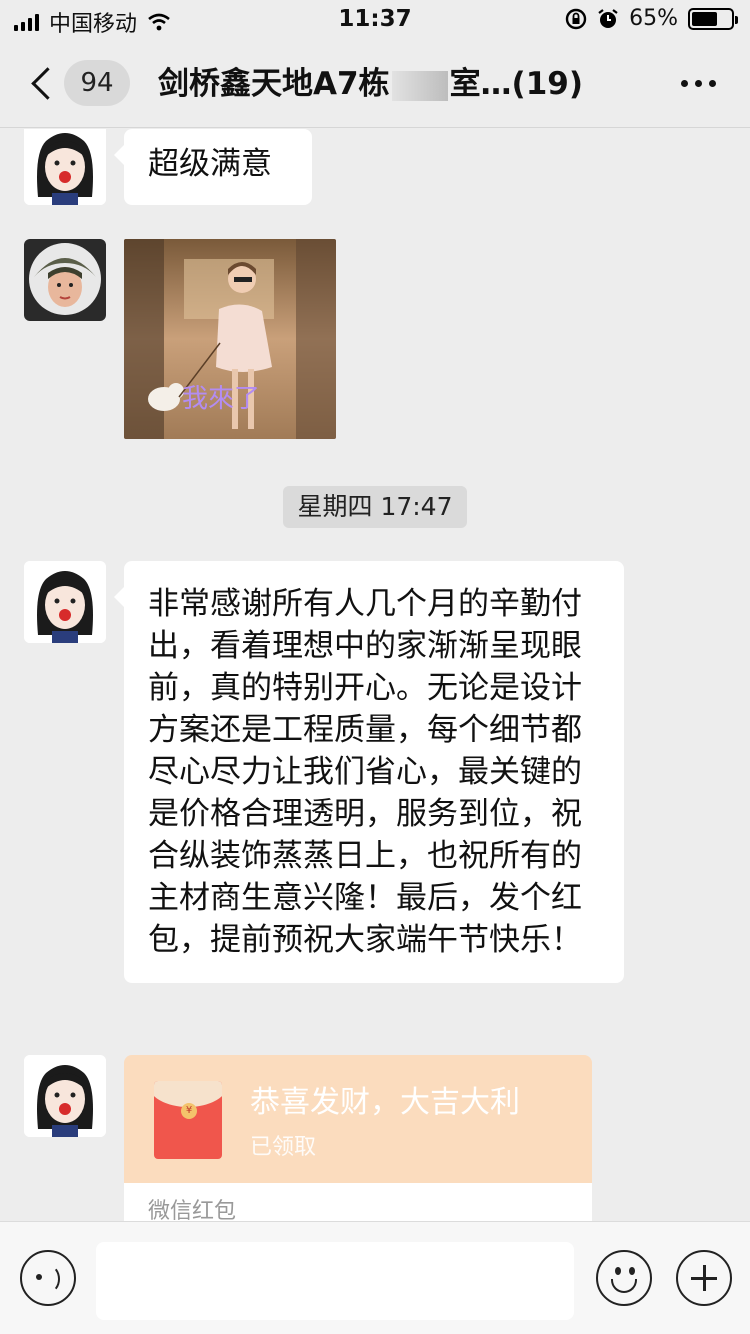  I want to click on battery-percent: 65%, so click(653, 18).